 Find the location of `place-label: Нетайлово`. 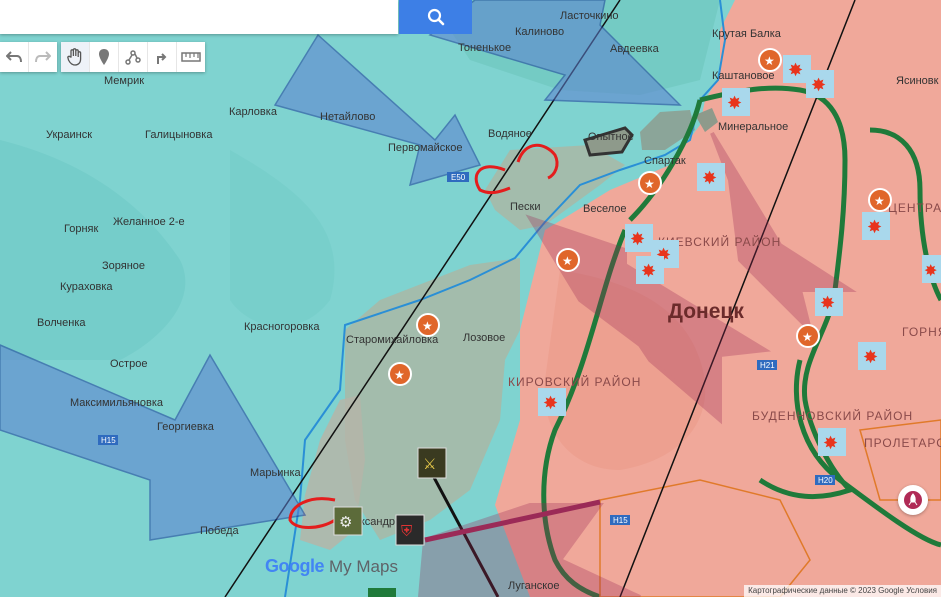

place-label: Нетайлово is located at coordinates (347, 117).